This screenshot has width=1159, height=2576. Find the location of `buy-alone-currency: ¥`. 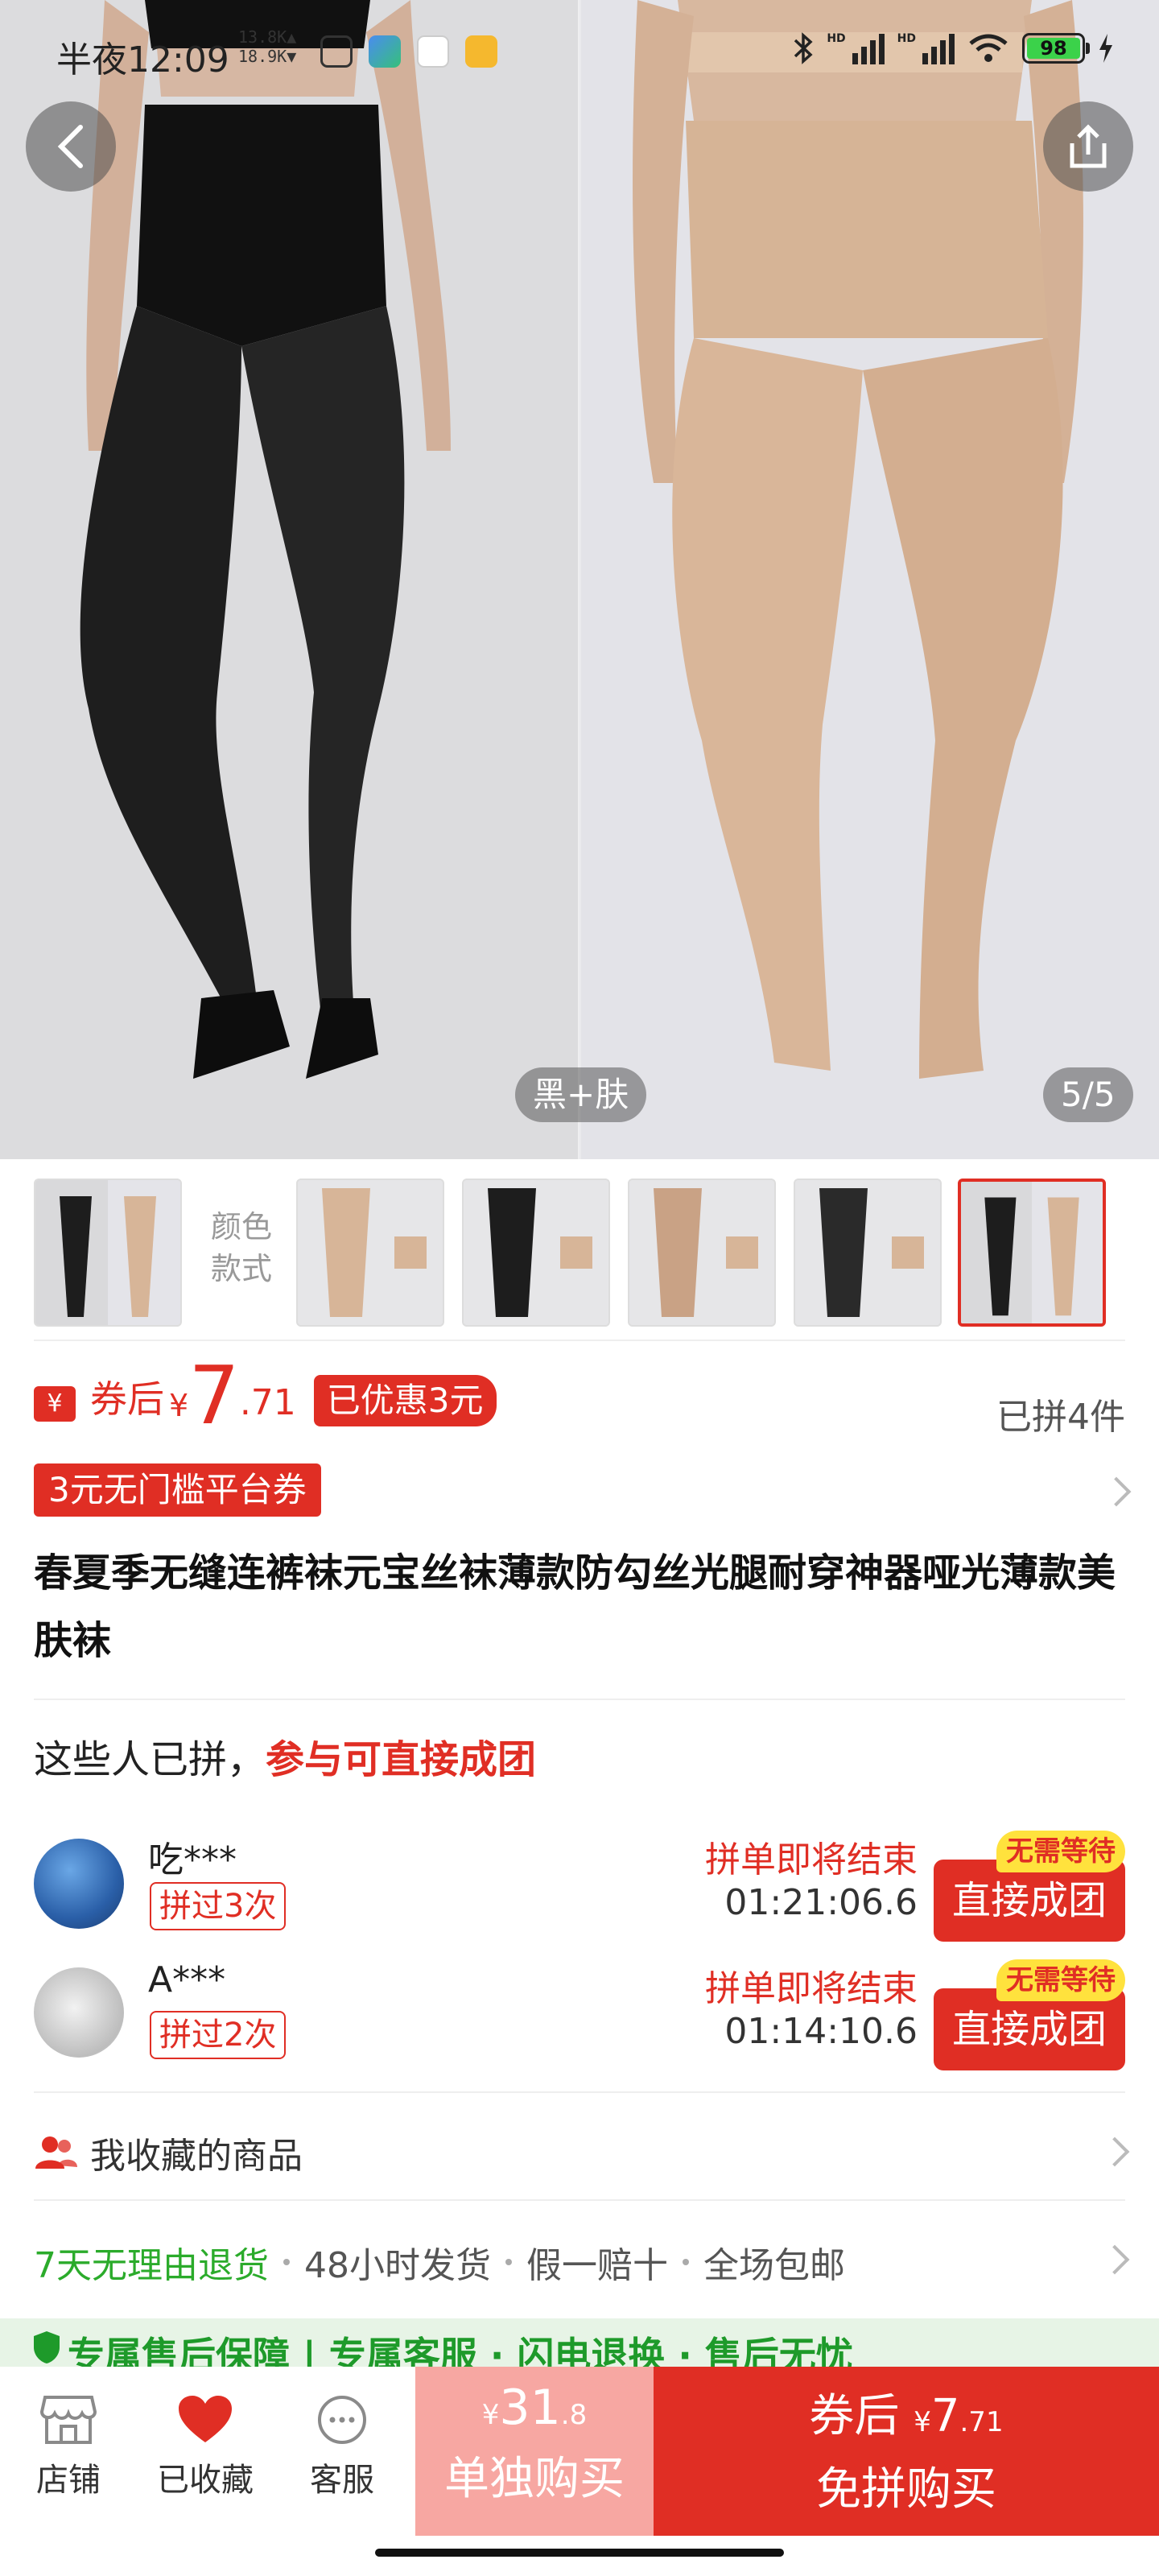

buy-alone-currency: ¥ is located at coordinates (490, 2415).